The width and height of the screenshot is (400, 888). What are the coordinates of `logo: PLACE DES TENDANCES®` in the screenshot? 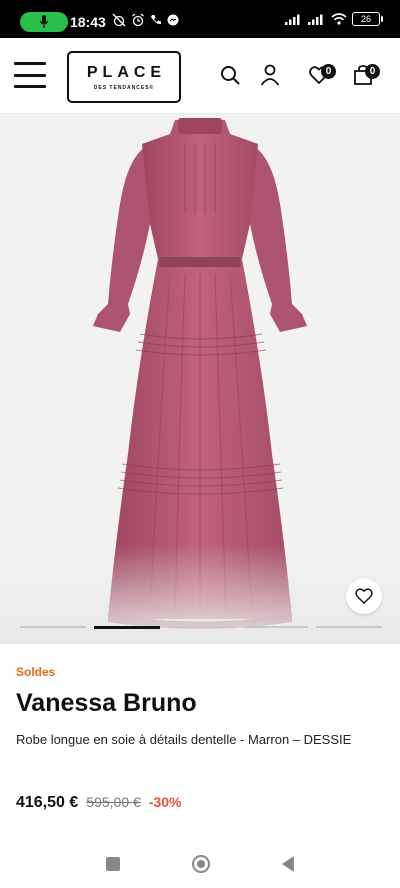 It's located at (124, 77).